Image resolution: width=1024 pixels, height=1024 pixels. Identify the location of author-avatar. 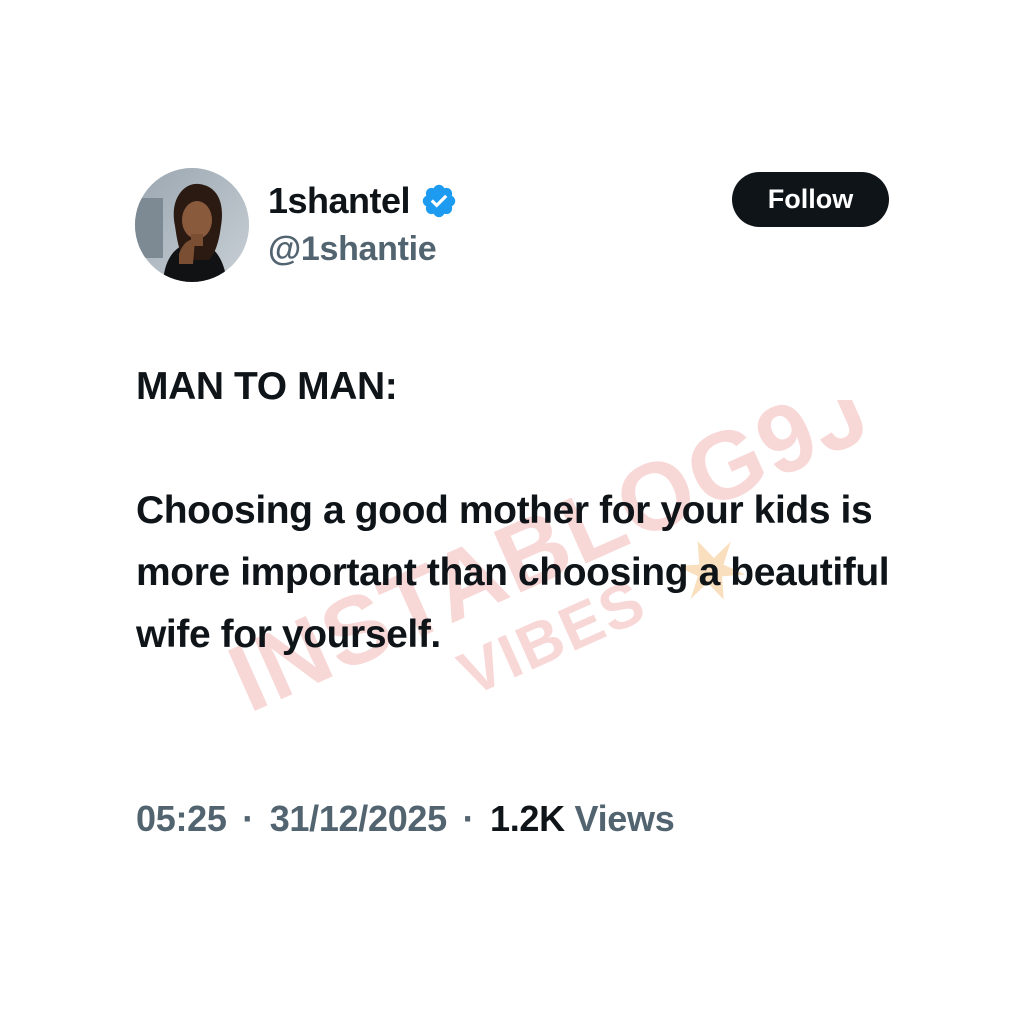
(192, 225).